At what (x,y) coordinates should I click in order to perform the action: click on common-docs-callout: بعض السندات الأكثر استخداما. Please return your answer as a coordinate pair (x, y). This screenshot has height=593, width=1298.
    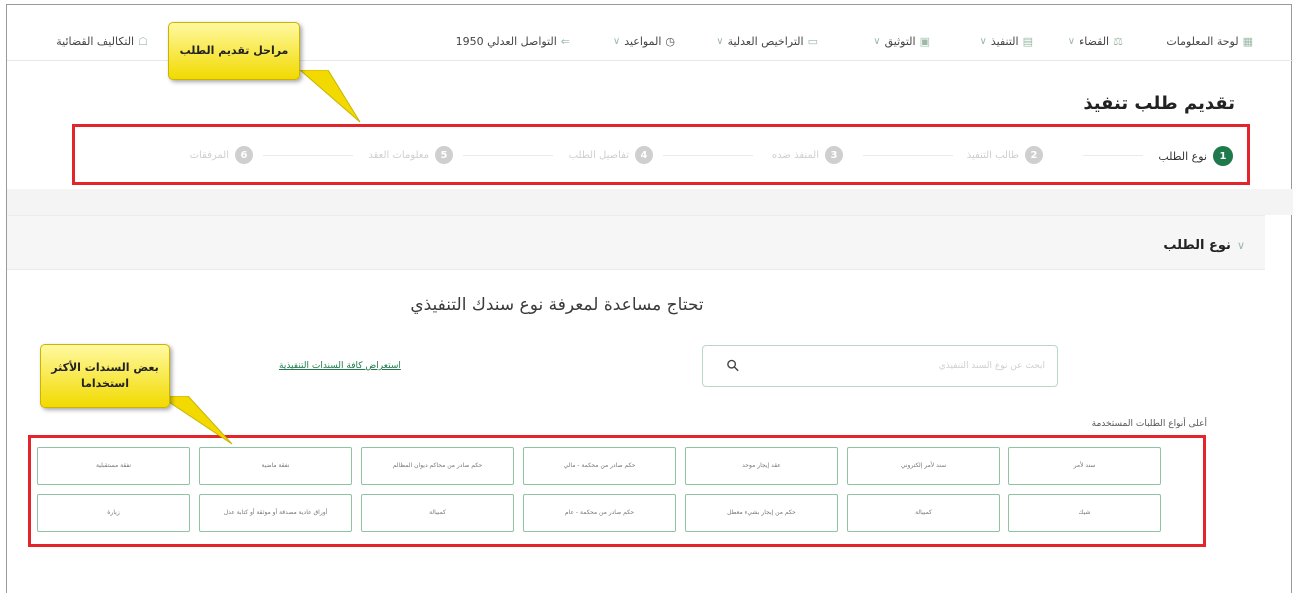
    Looking at the image, I should click on (105, 376).